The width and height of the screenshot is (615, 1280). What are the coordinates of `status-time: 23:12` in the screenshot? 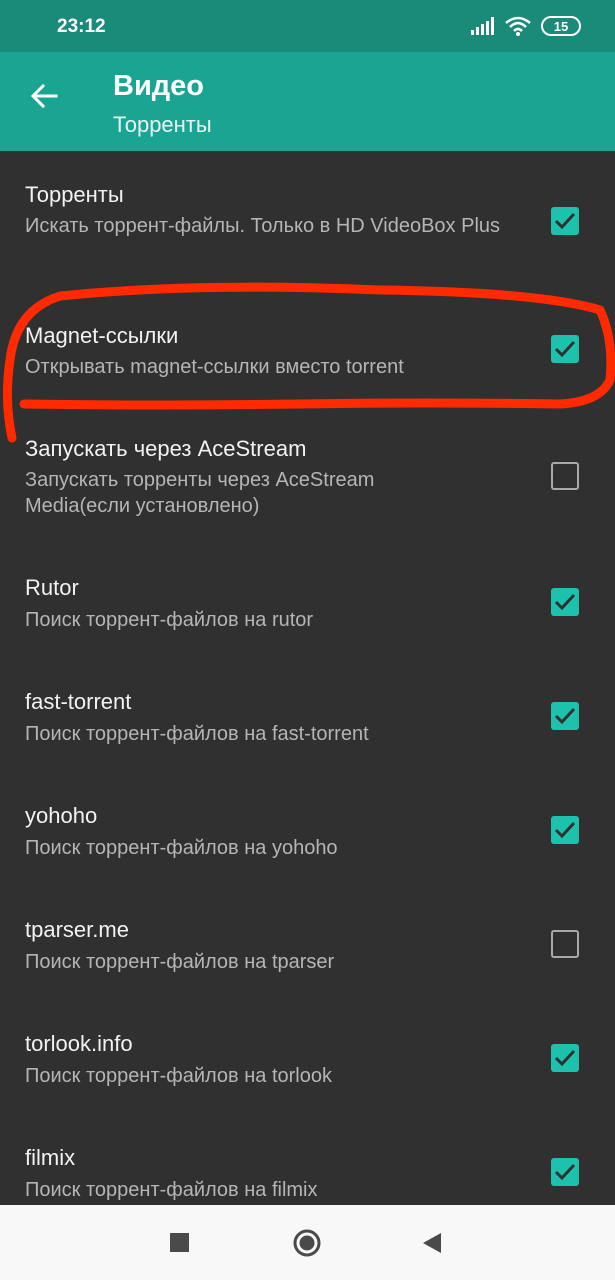 It's located at (81, 26).